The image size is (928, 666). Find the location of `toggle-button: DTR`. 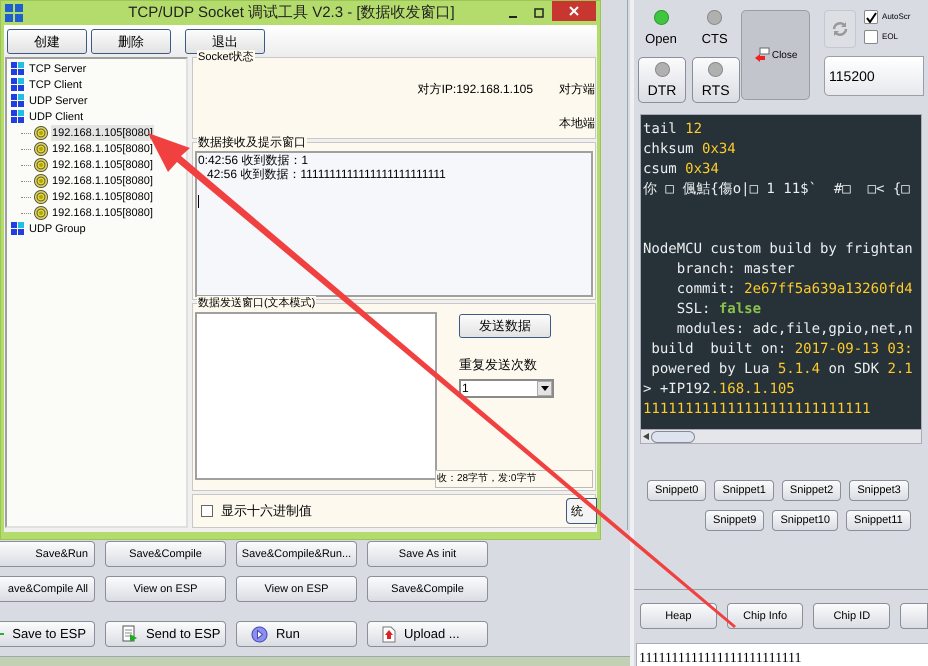

toggle-button: DTR is located at coordinates (662, 80).